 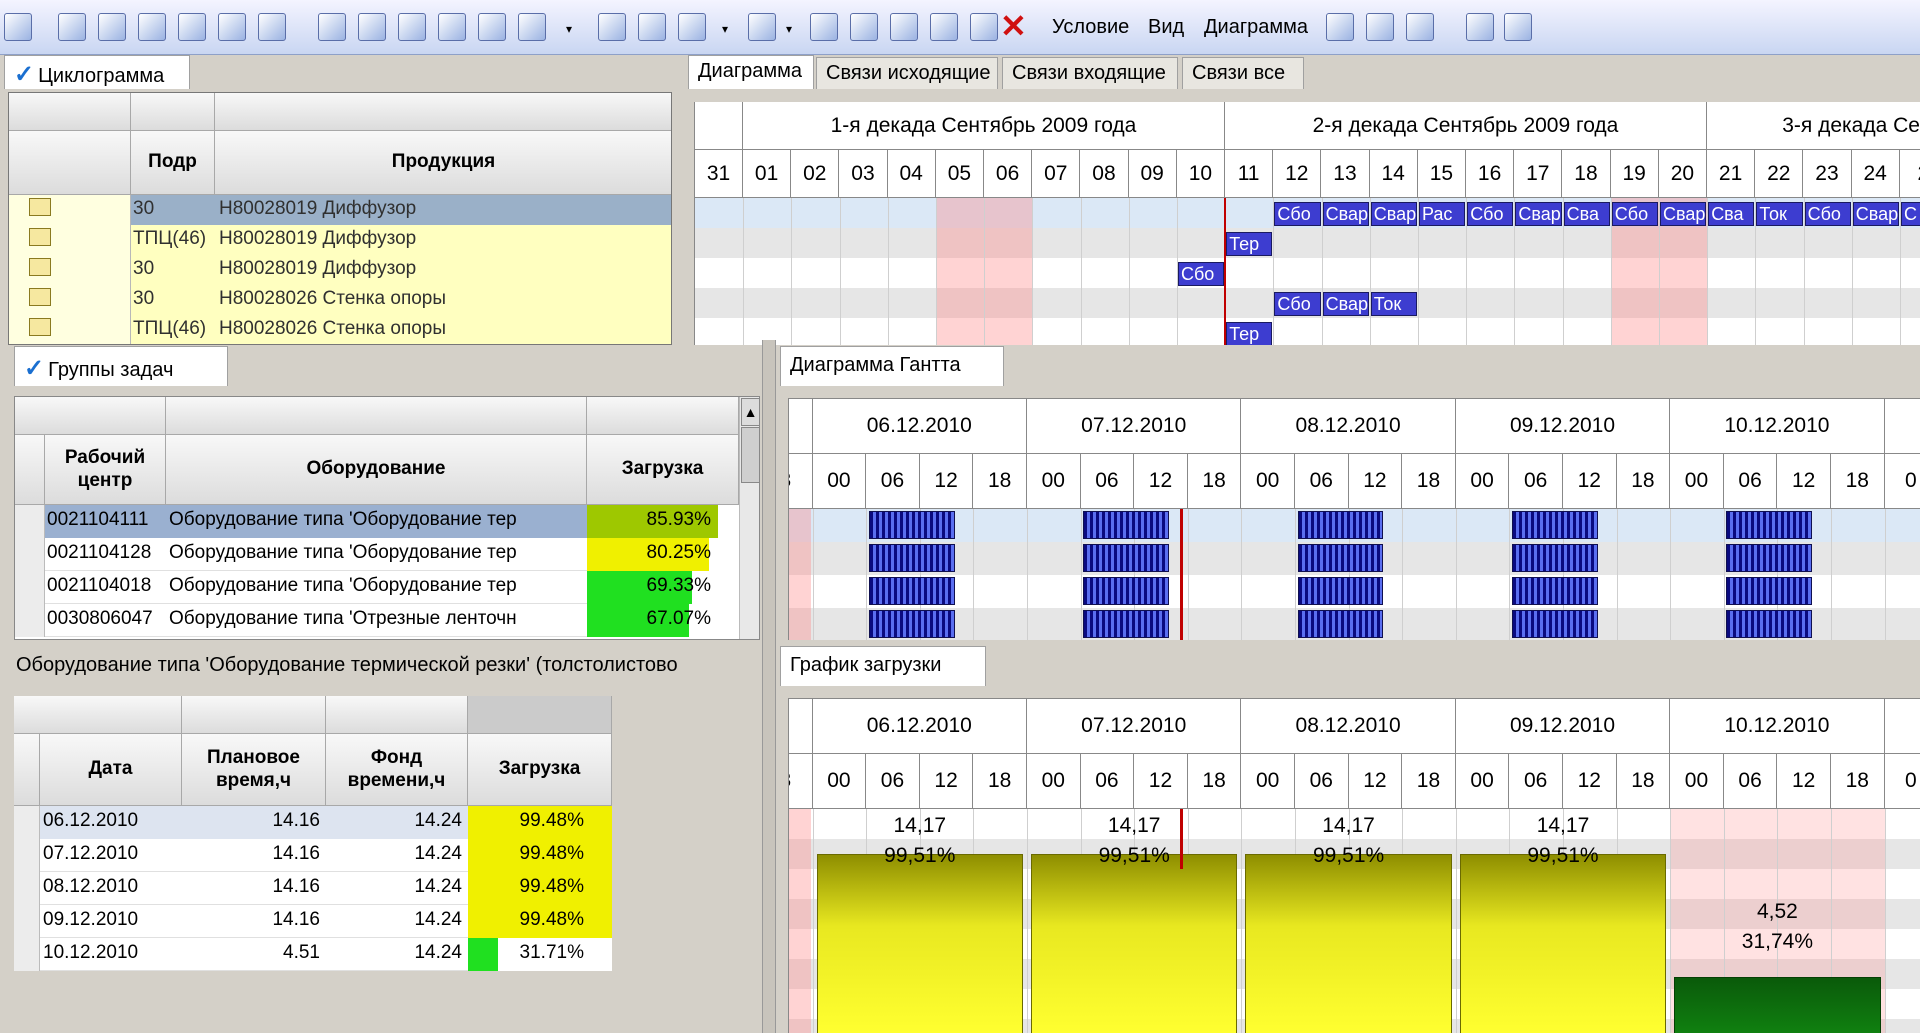 What do you see at coordinates (1340, 27) in the screenshot?
I see `table-view-icon` at bounding box center [1340, 27].